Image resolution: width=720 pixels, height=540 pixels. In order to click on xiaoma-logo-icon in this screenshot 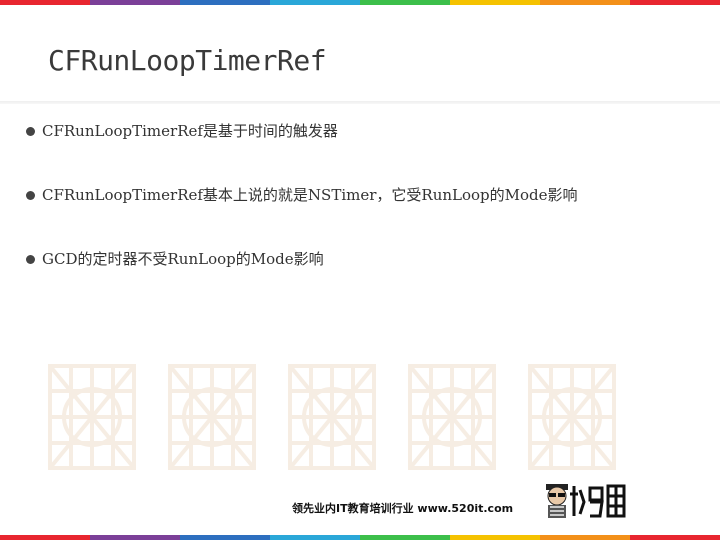, I will do `click(586, 501)`.